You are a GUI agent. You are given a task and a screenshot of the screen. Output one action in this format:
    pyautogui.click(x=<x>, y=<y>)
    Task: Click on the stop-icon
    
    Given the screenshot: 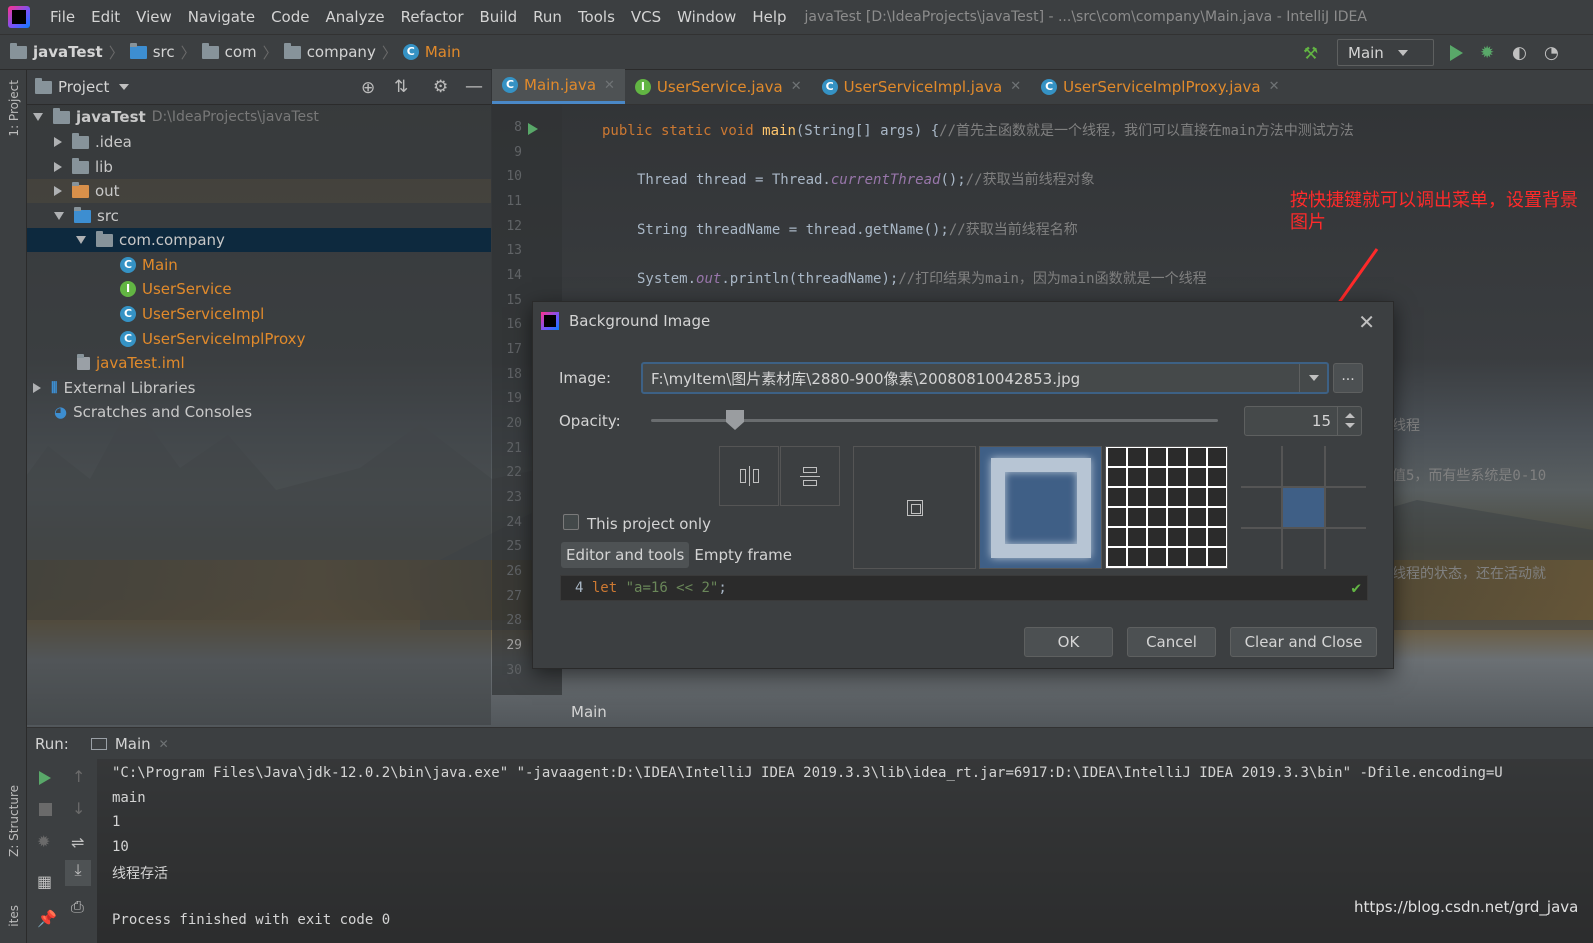 What is the action you would take?
    pyautogui.click(x=45, y=809)
    